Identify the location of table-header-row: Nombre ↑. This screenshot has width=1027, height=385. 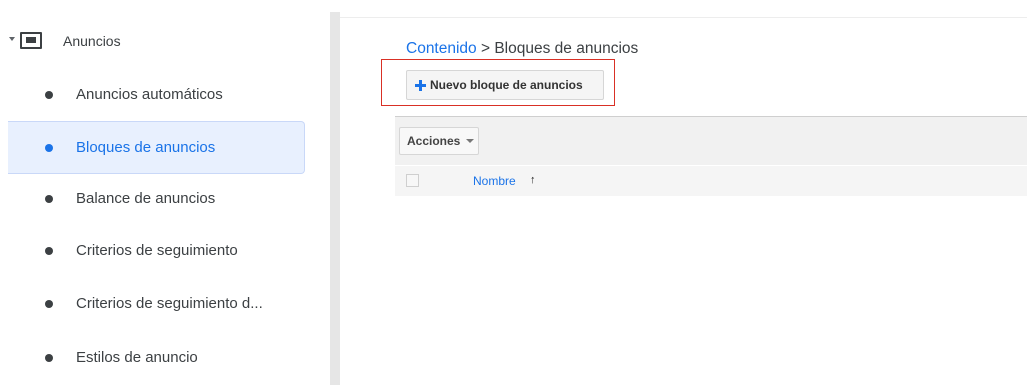
(711, 181).